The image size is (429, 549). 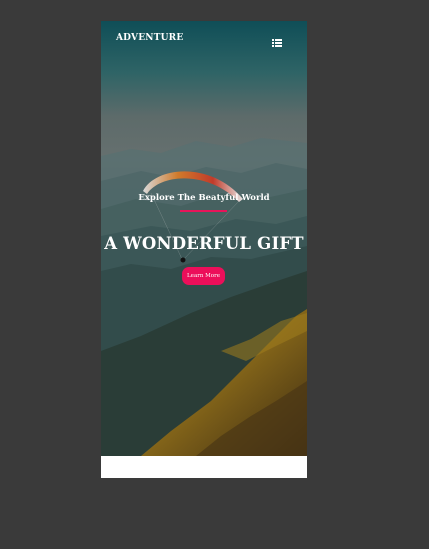 I want to click on subtitle-underline-divider, so click(x=203, y=211).